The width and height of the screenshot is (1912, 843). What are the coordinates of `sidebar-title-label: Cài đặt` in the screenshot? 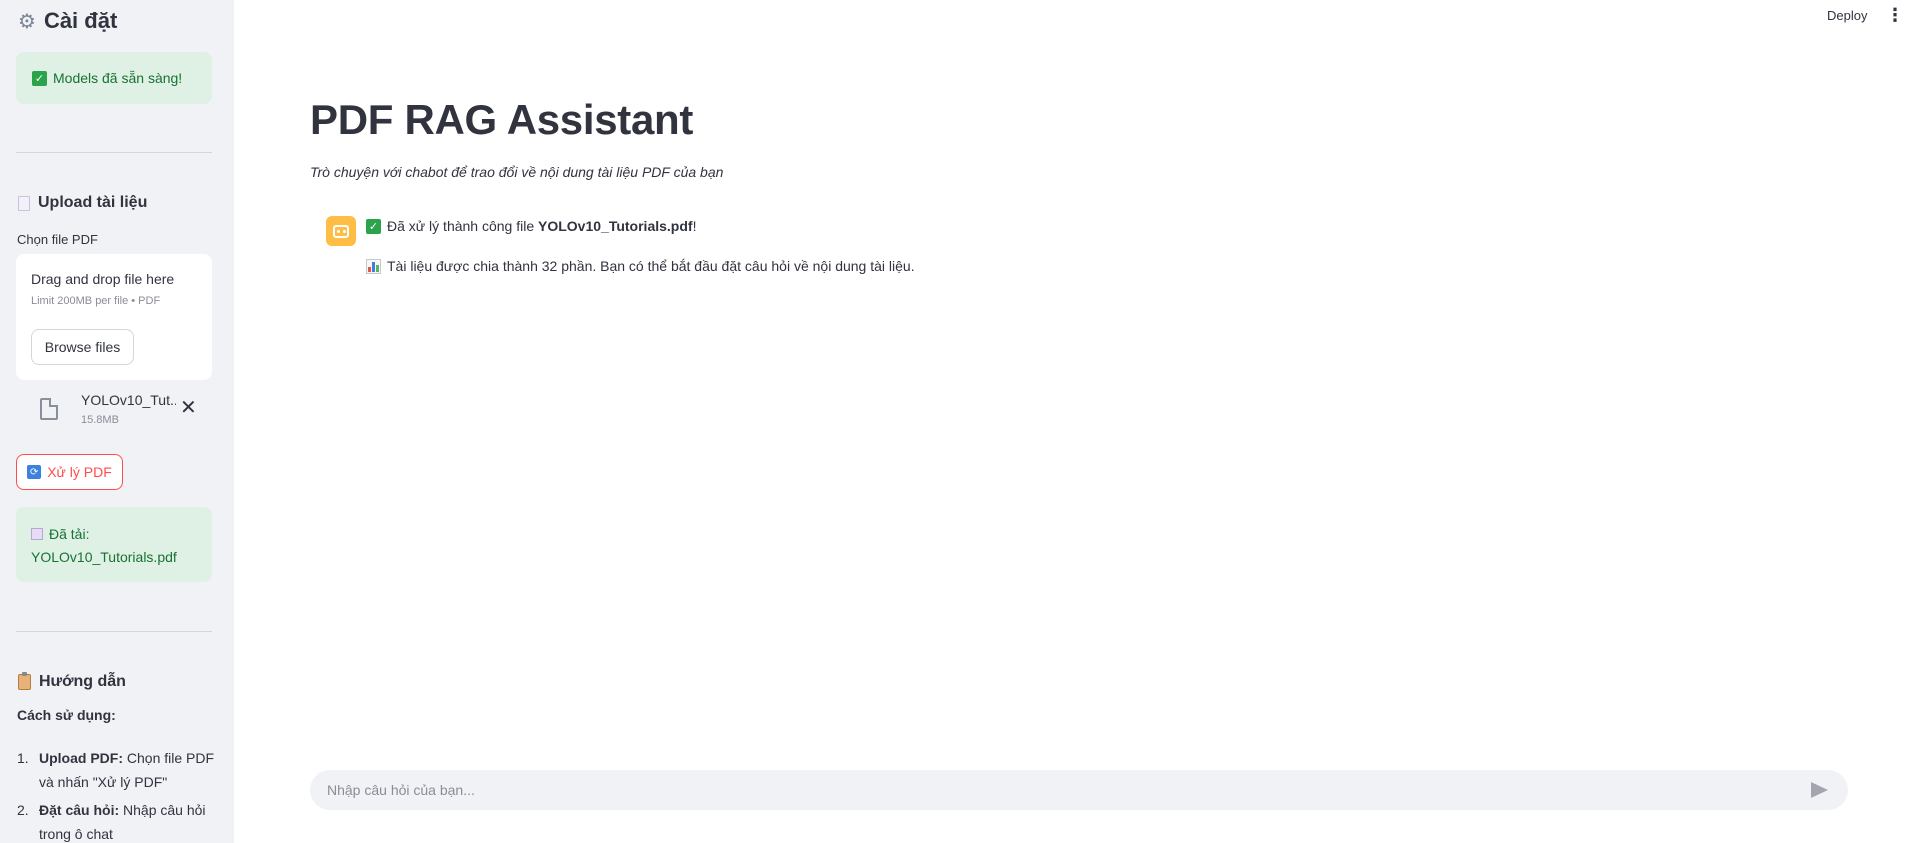 It's located at (80, 20).